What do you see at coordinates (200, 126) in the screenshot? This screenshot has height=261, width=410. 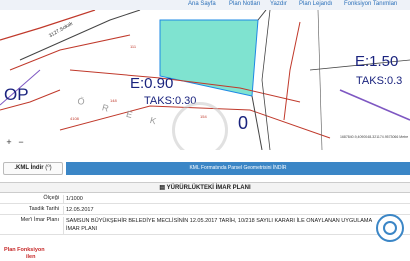 I see `watermark-logo` at bounding box center [200, 126].